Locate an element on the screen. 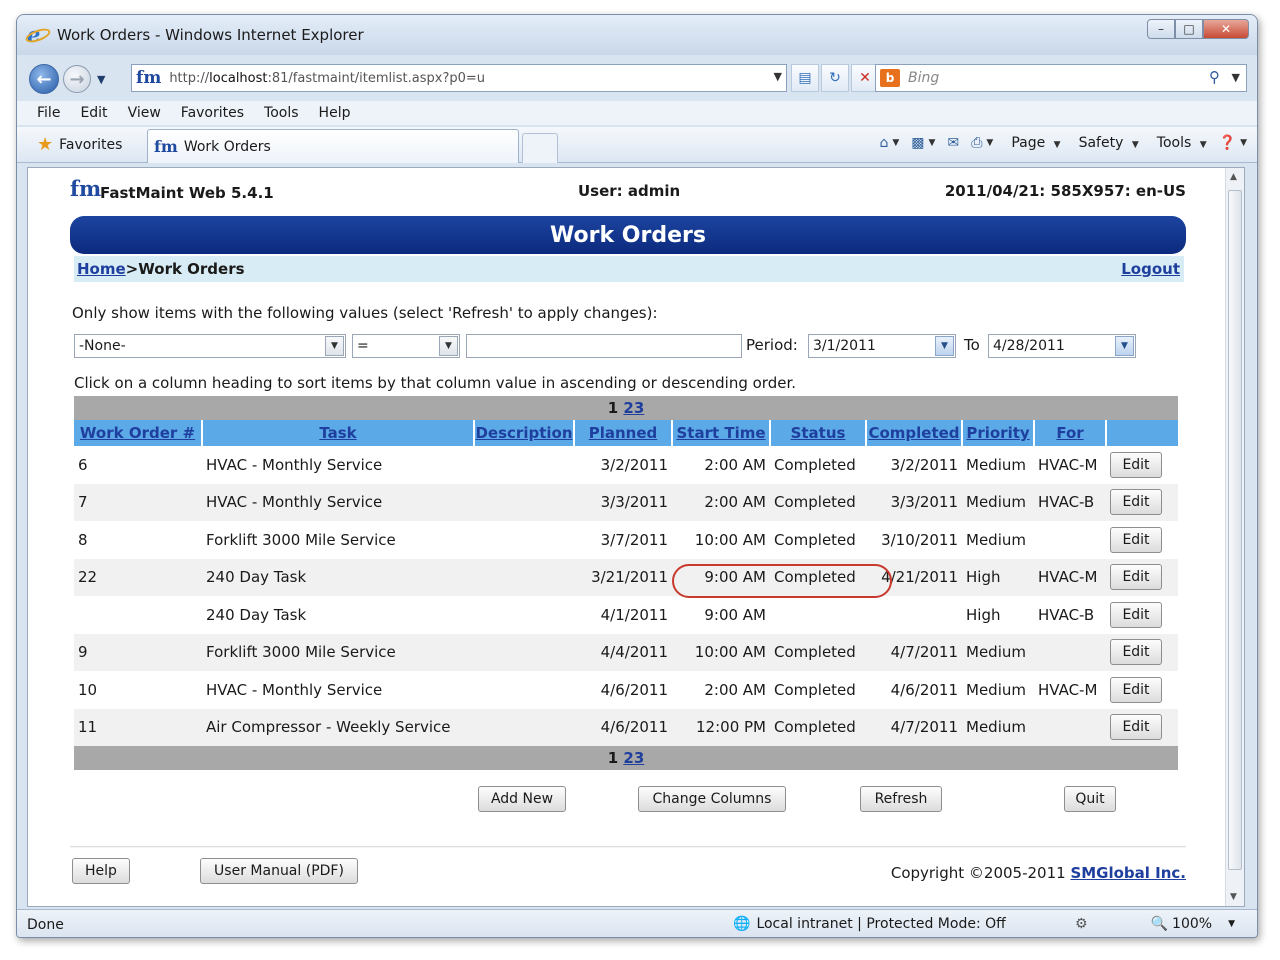  vertical-scrollbar: ▲ ▼ is located at coordinates (1234, 537).